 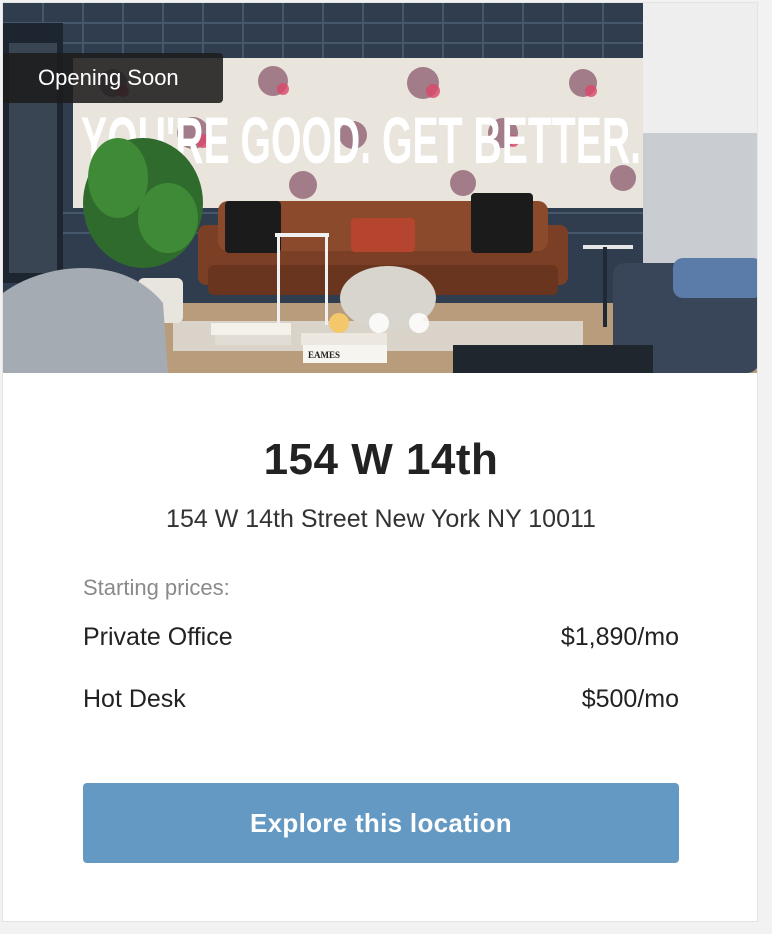 I want to click on explore-location-button: Explore this location, so click(x=381, y=823).